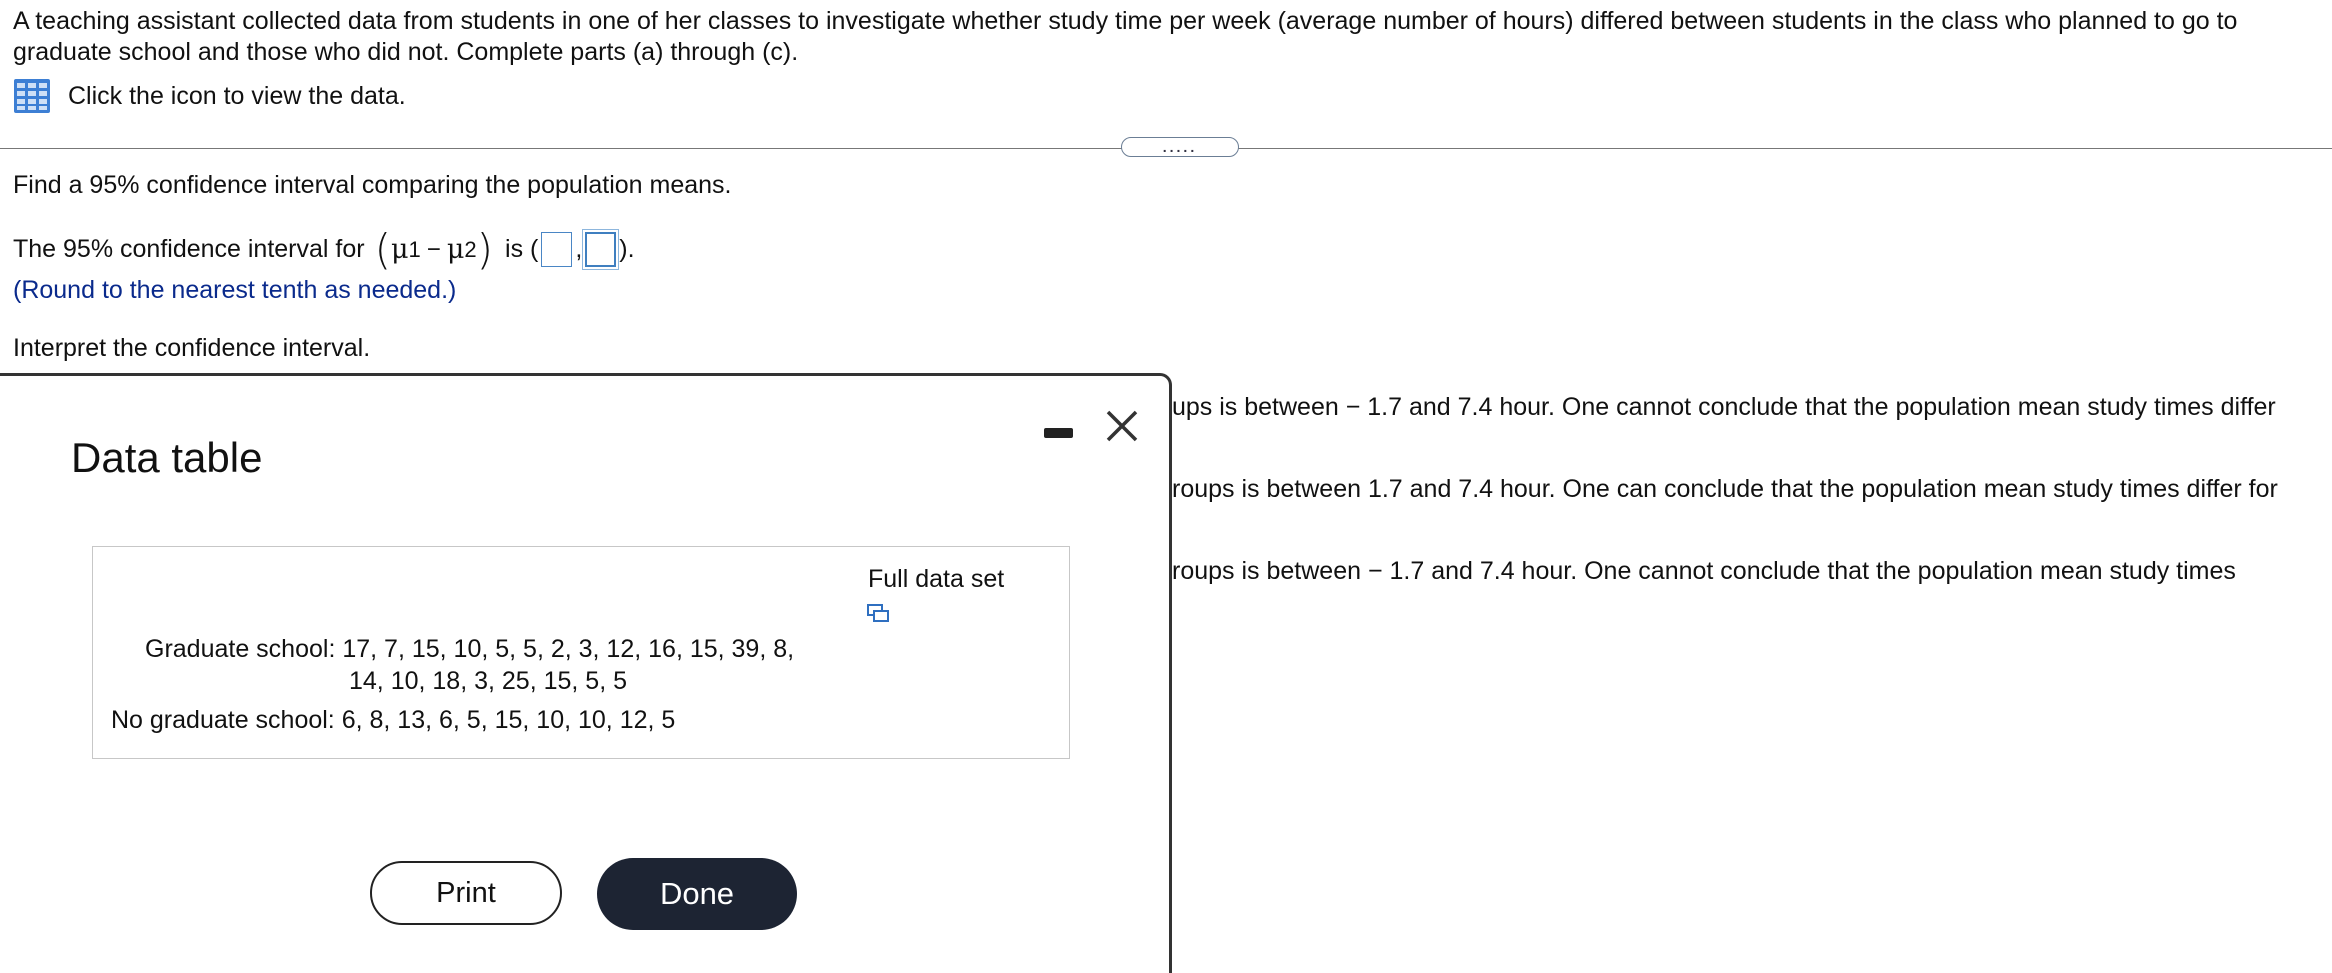 The image size is (2332, 973). Describe the element at coordinates (192, 348) in the screenshot. I see `interpret-prompt: Interpret the confidence interval.` at that location.